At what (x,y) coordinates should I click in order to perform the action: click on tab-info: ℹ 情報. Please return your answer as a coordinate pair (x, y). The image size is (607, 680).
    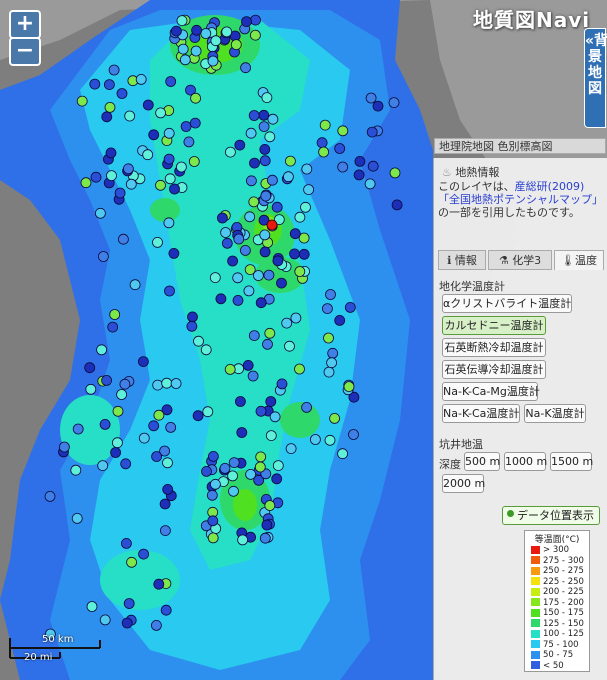
    Looking at the image, I should click on (462, 260).